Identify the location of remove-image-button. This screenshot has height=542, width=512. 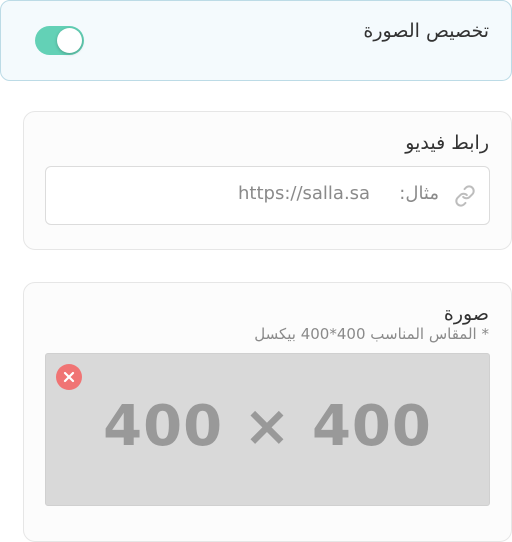
(69, 377).